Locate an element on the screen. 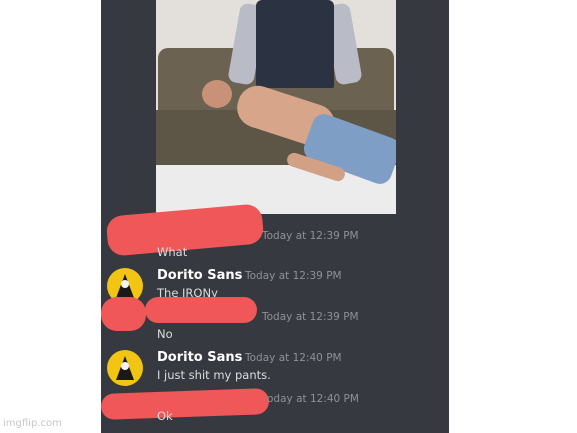 Image resolution: width=577 pixels, height=433 pixels. photo-jersey is located at coordinates (295, 44).